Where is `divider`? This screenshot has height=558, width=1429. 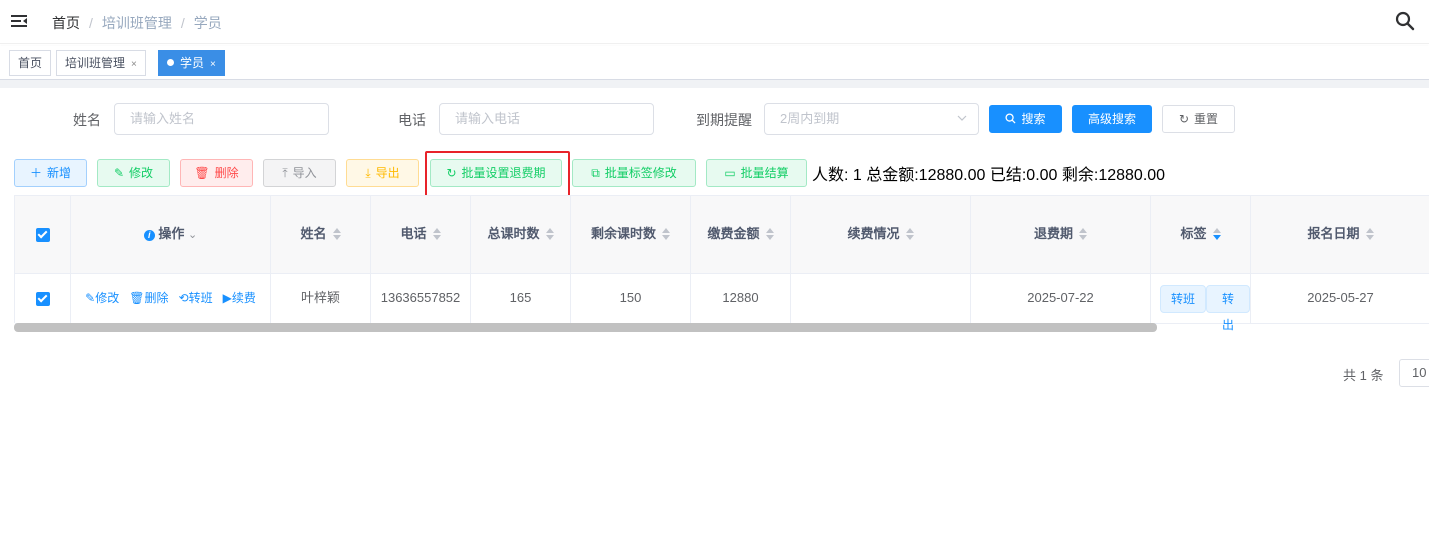
divider is located at coordinates (714, 84).